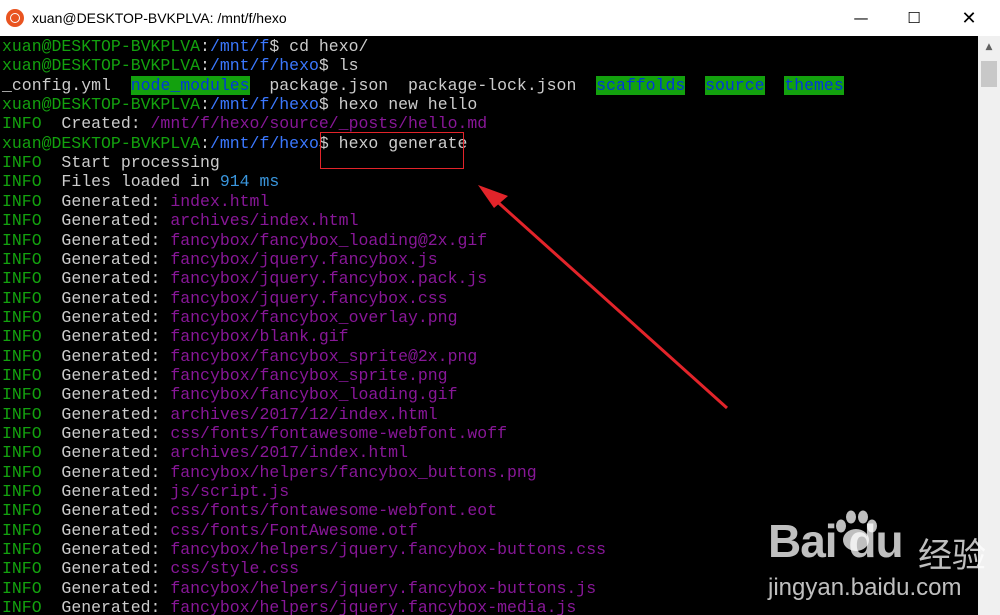  Describe the element at coordinates (952, 556) in the screenshot. I see `watermark-chinese: 经验` at that location.